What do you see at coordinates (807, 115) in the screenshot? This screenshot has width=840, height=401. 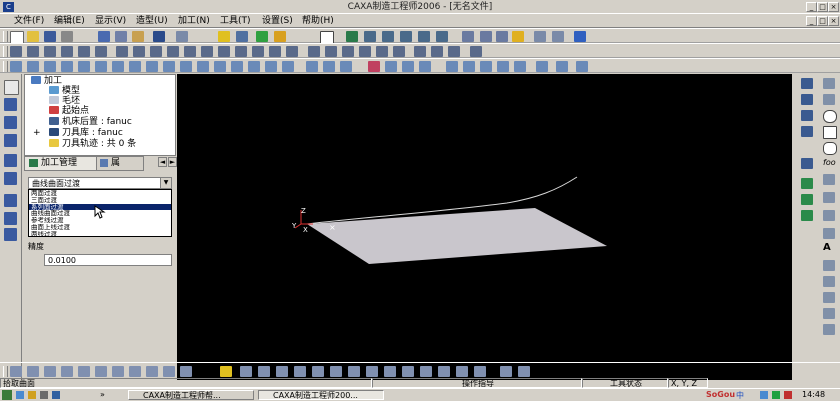 I see `right-tool-3-icon` at bounding box center [807, 115].